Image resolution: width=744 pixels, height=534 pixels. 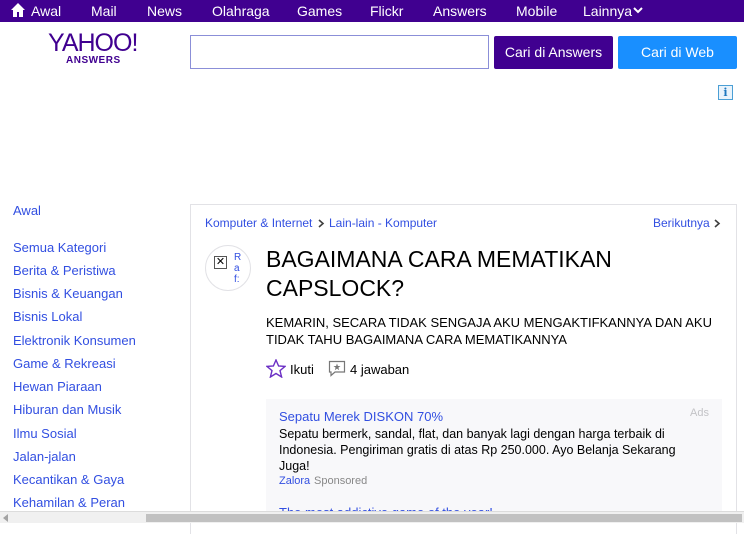 I want to click on sidebar-item-bisnis-keuangan: Bisnis & Keuangan, so click(x=68, y=293).